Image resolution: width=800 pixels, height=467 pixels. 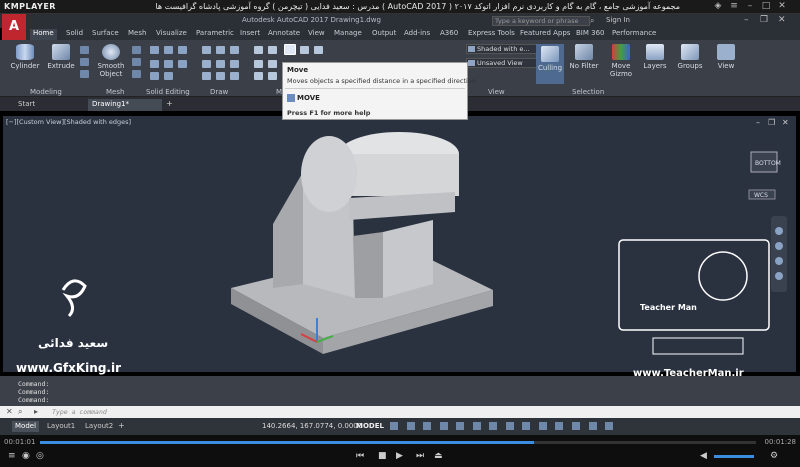 What do you see at coordinates (449, 33) in the screenshot?
I see `tab-a360: A360` at bounding box center [449, 33].